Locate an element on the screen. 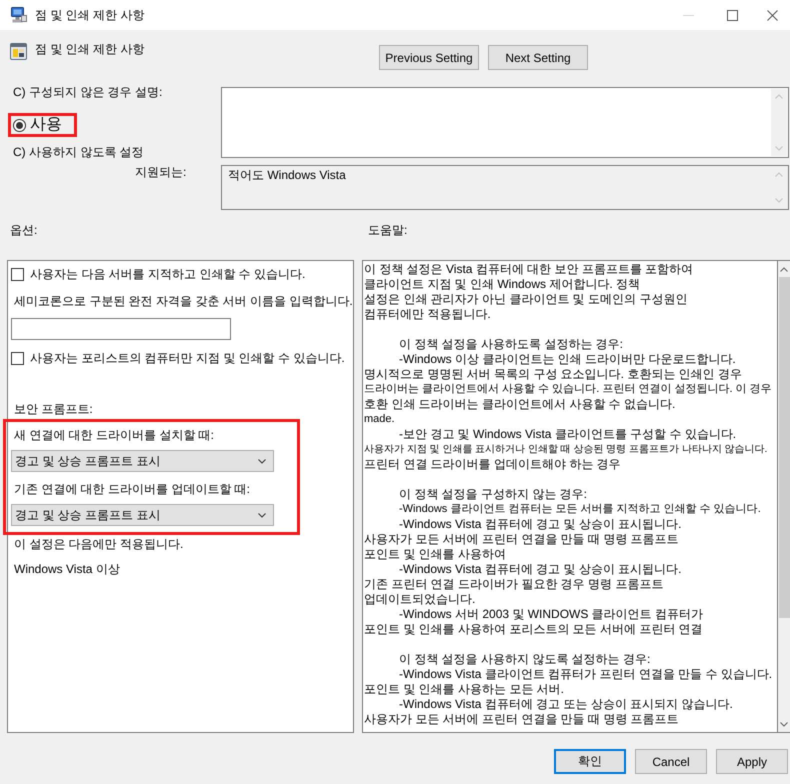 Image resolution: width=790 pixels, height=784 pixels. option-text: 기존 연결에 대한 드라이버를 업데이트할 때: is located at coordinates (132, 489).